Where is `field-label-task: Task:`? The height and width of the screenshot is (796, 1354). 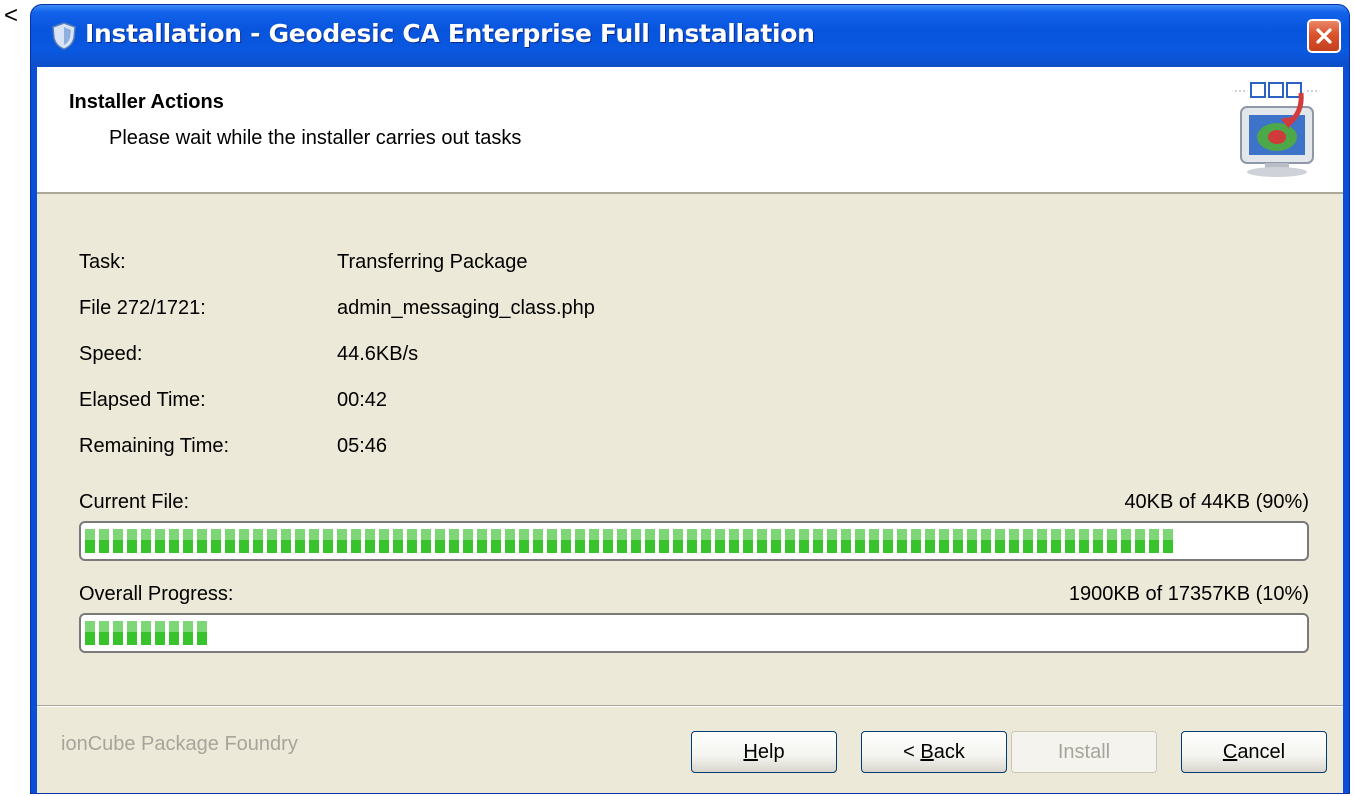 field-label-task: Task: is located at coordinates (102, 262).